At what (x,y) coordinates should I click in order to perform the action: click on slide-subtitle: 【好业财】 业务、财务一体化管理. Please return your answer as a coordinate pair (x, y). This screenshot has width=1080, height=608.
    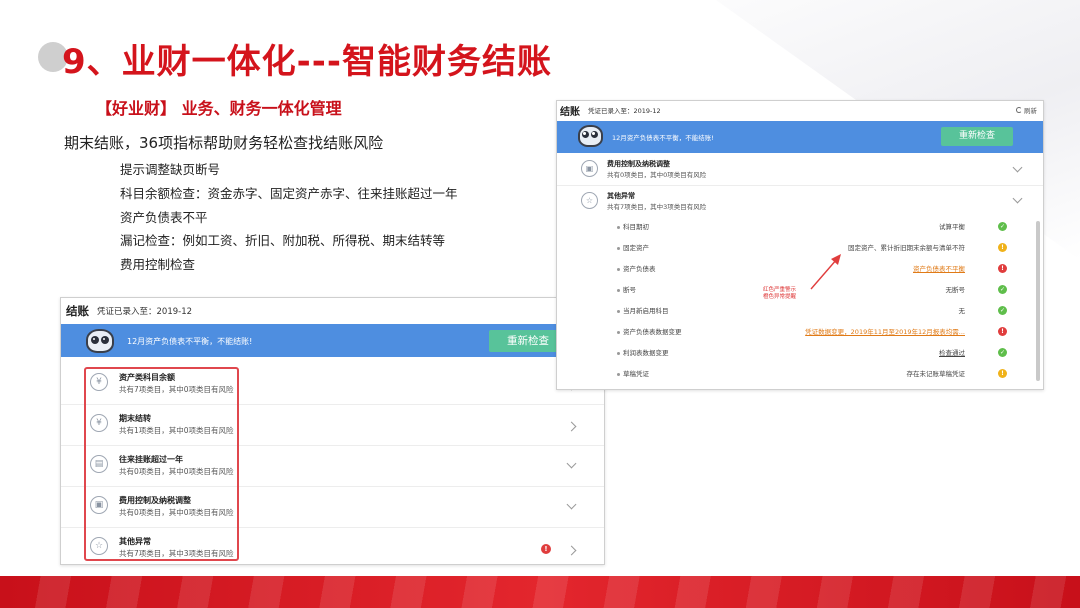
    Looking at the image, I should click on (219, 108).